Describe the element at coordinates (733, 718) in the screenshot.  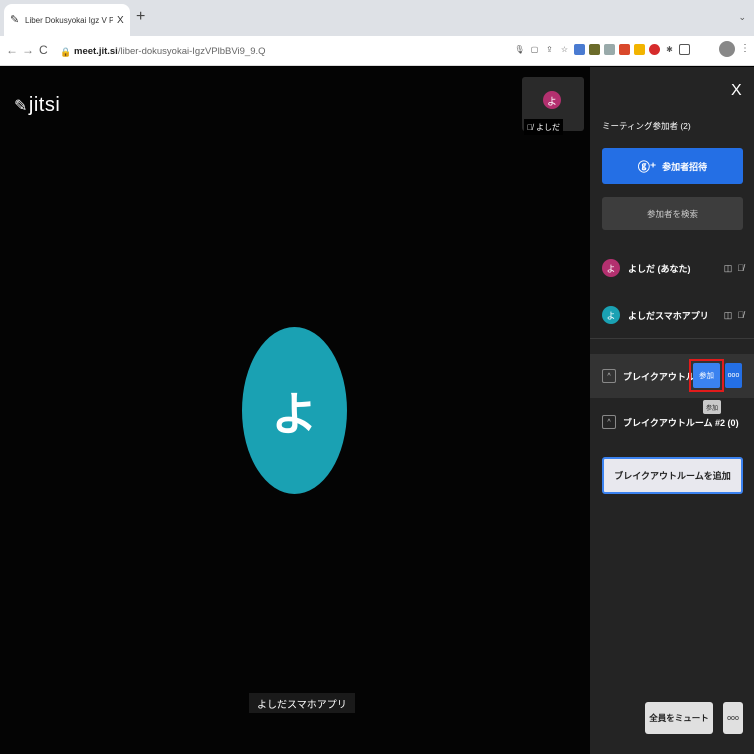
I see `more-options-button: ooo` at that location.